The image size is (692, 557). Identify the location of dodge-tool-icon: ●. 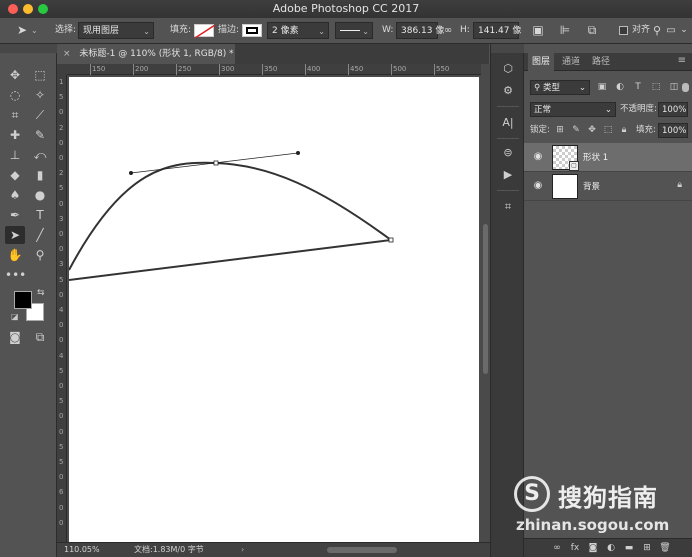
(40, 195).